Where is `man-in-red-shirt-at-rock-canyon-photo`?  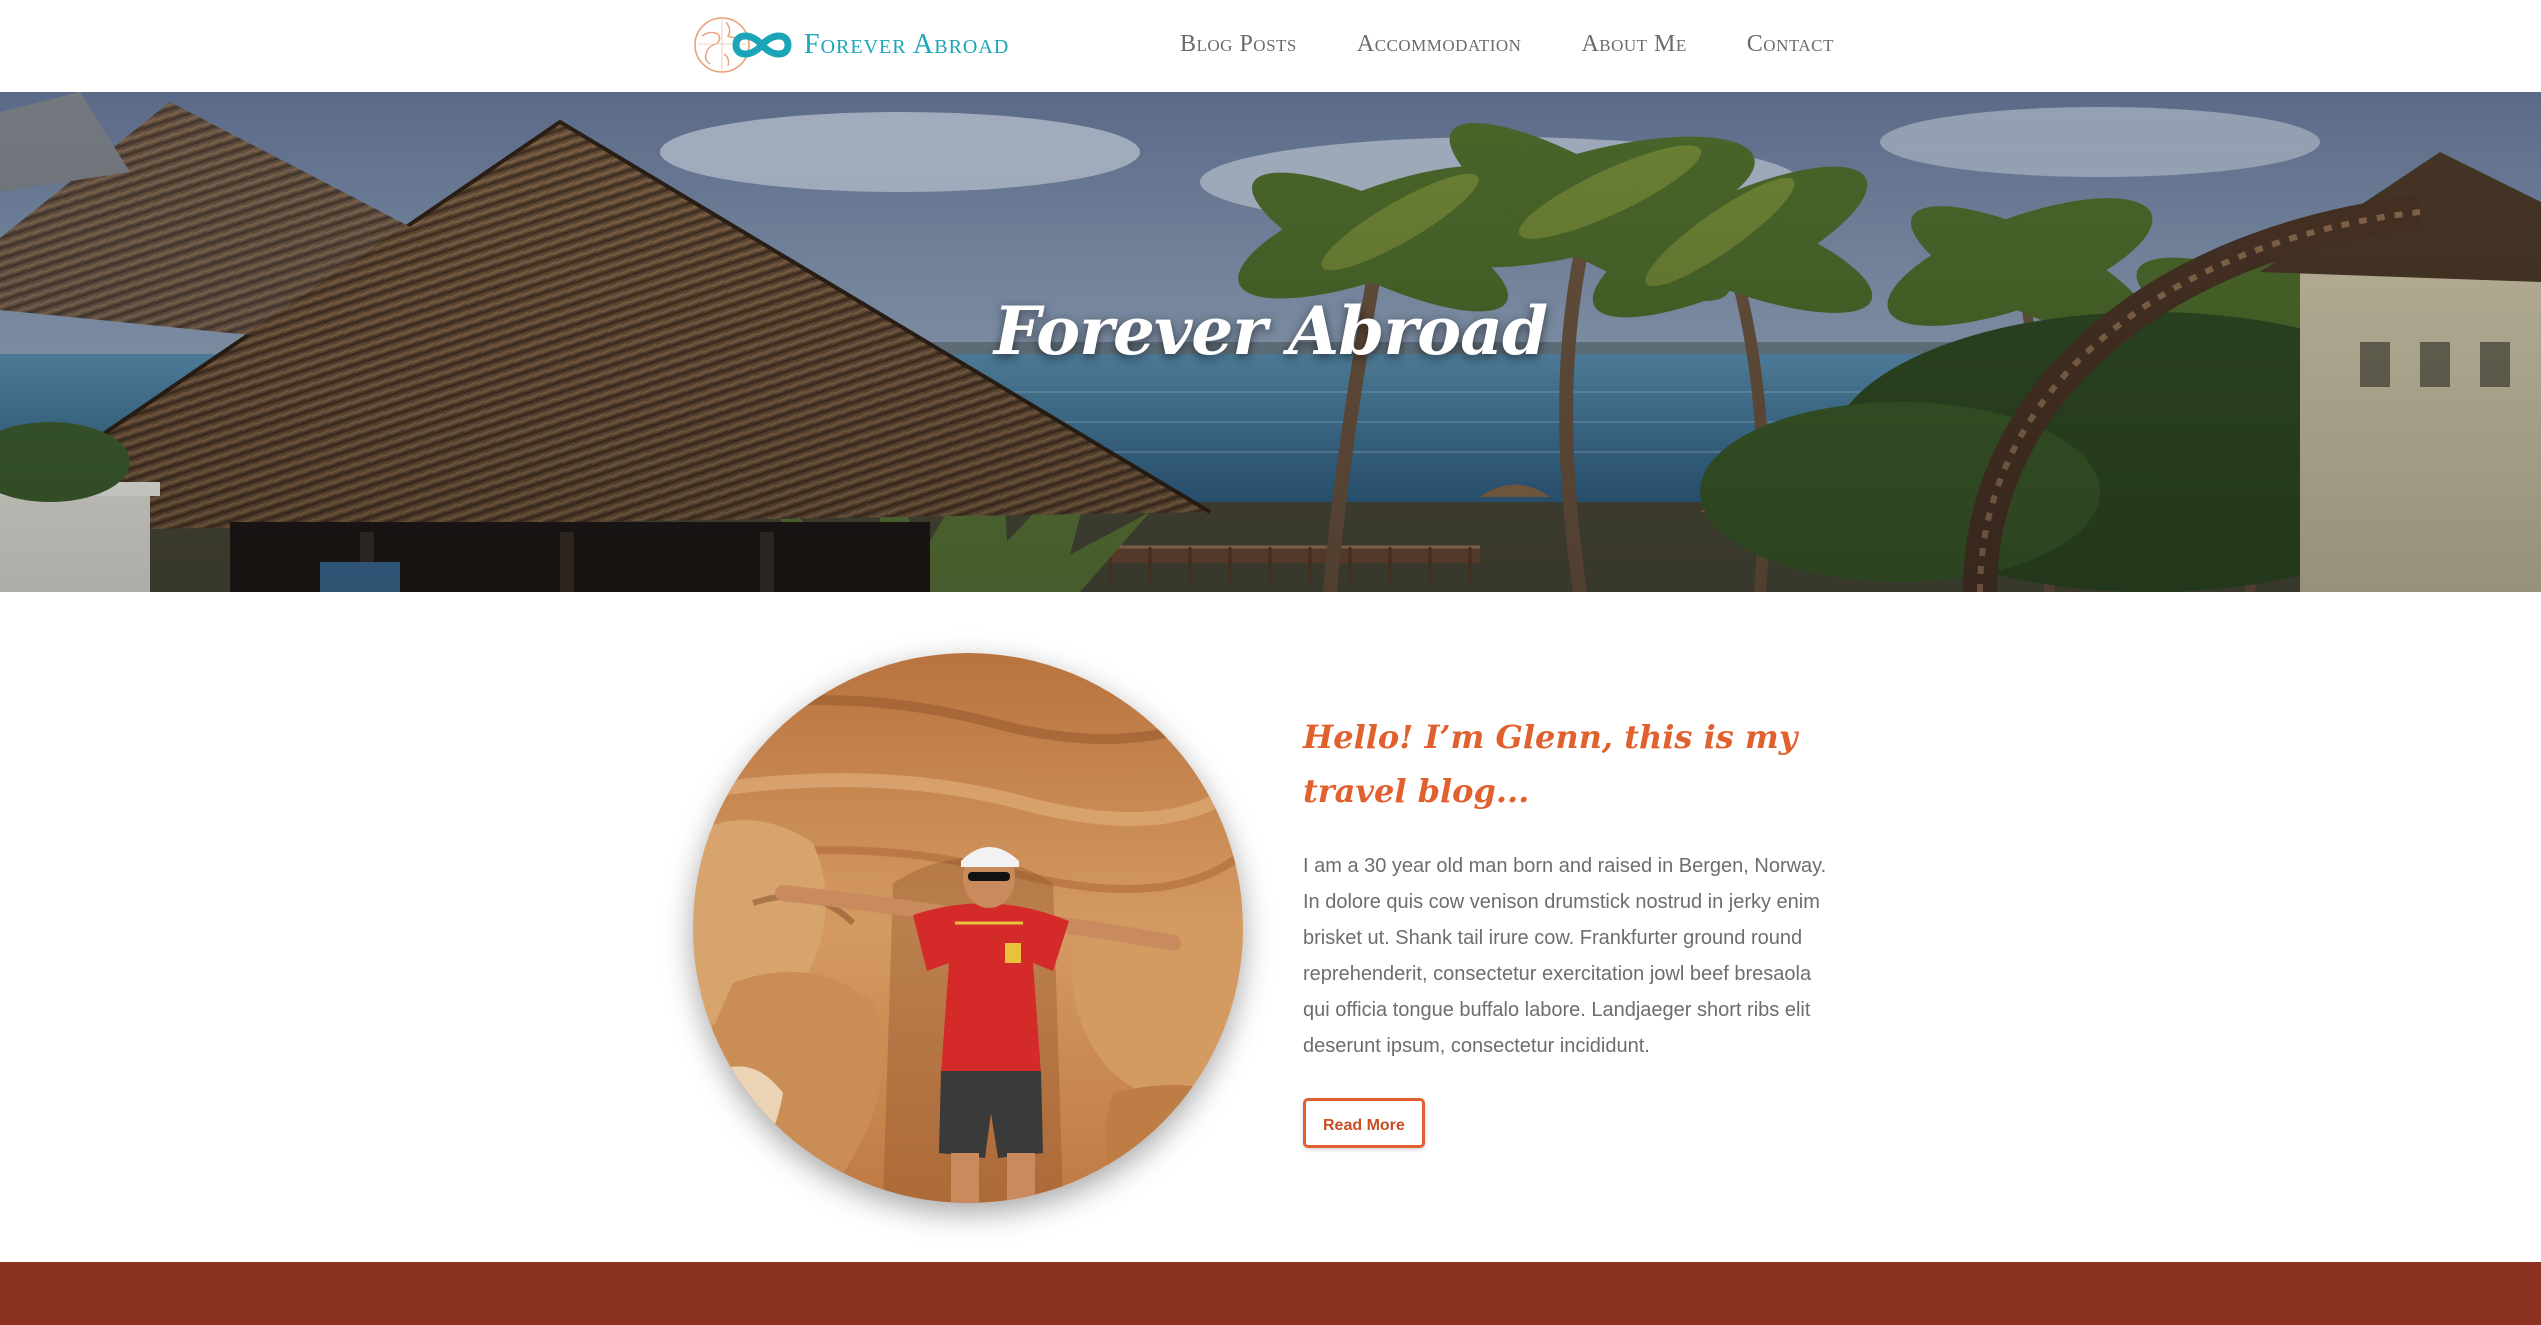 man-in-red-shirt-at-rock-canyon-photo is located at coordinates (968, 928).